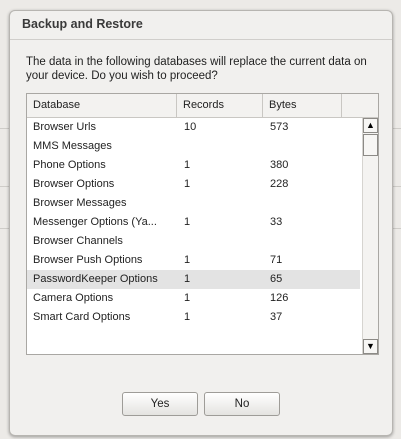 The image size is (401, 439). Describe the element at coordinates (360, 105) in the screenshot. I see `column-header-spacer` at that location.